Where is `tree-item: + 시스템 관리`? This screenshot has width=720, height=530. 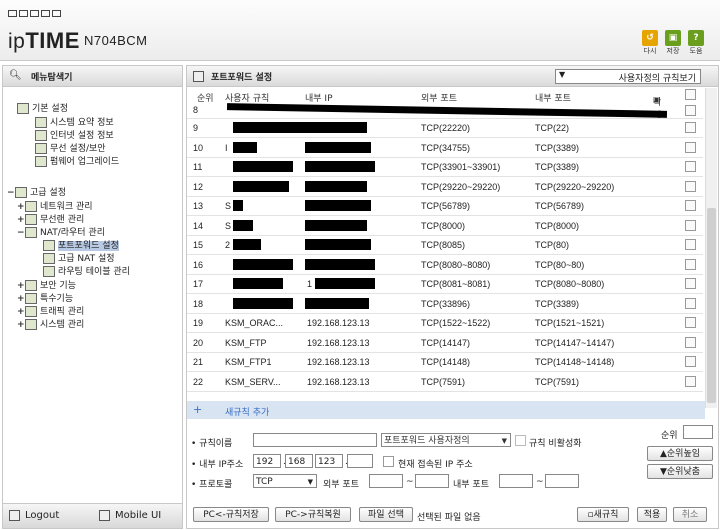
tree-item: + 시스템 관리 is located at coordinates (50, 323).